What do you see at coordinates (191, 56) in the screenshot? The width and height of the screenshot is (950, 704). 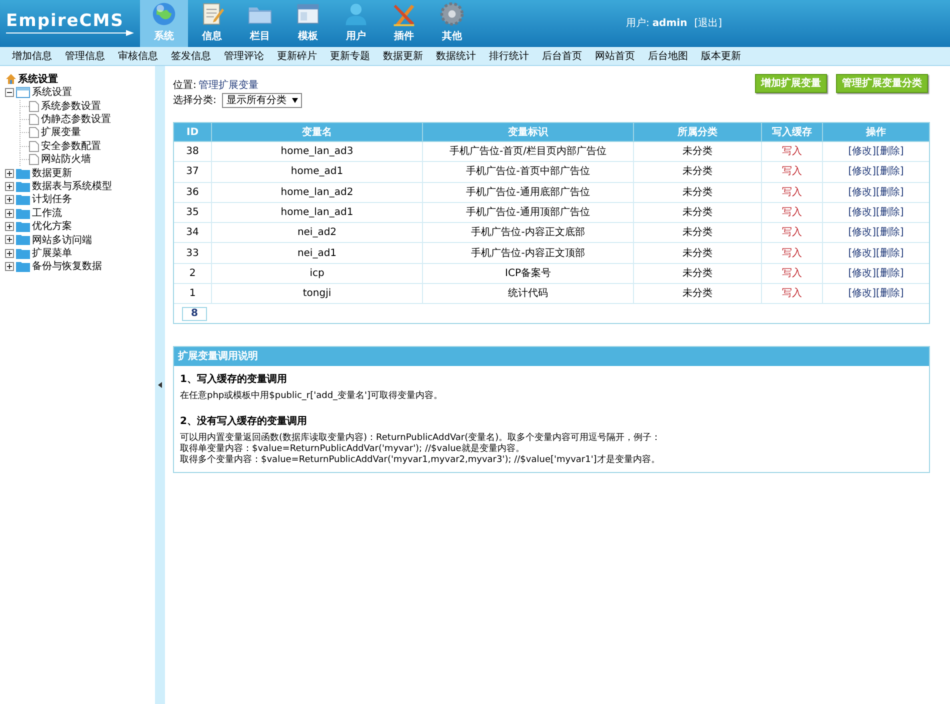 I see `menu-link: 签发信息` at bounding box center [191, 56].